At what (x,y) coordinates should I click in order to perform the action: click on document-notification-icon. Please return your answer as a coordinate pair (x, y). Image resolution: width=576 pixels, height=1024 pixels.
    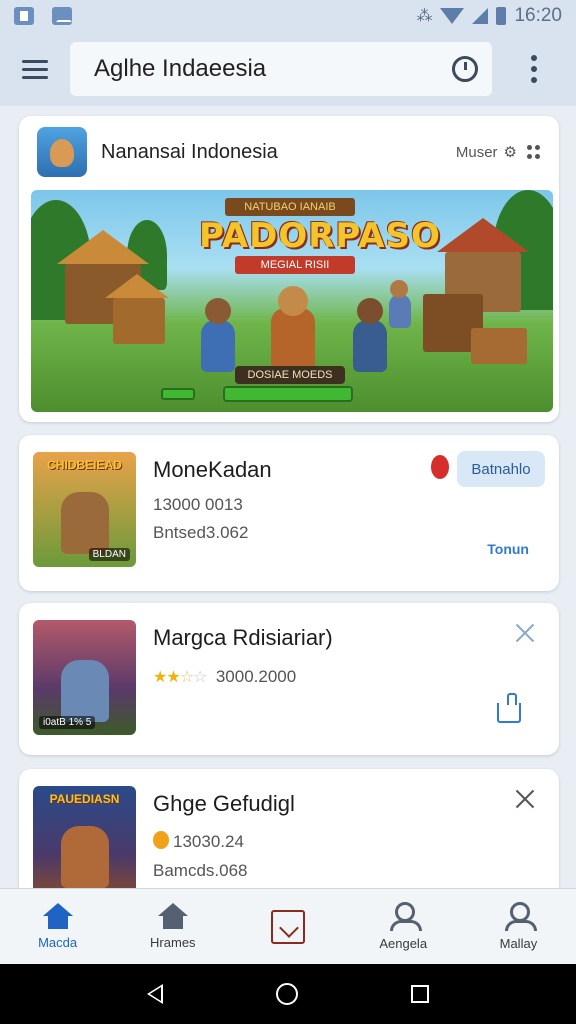
    Looking at the image, I should click on (24, 16).